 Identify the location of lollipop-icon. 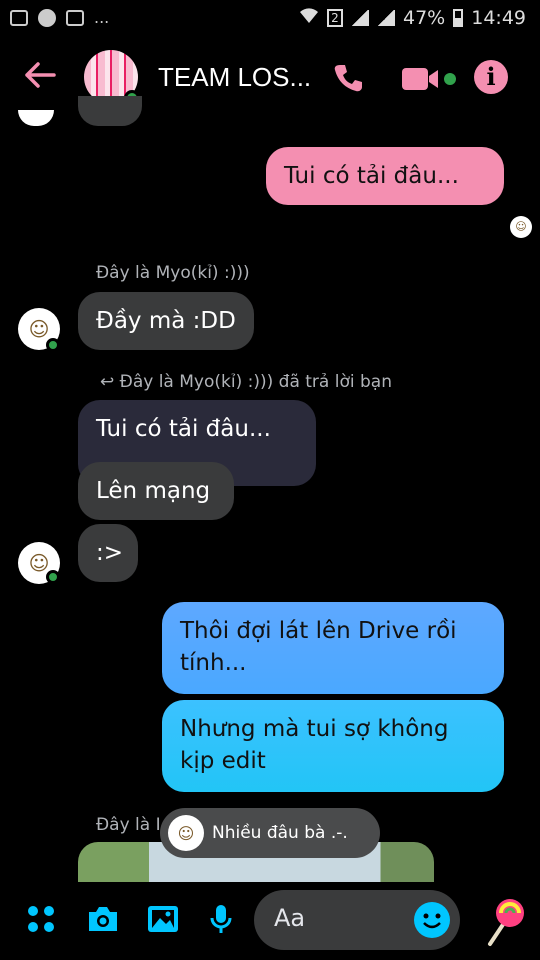
(504, 924).